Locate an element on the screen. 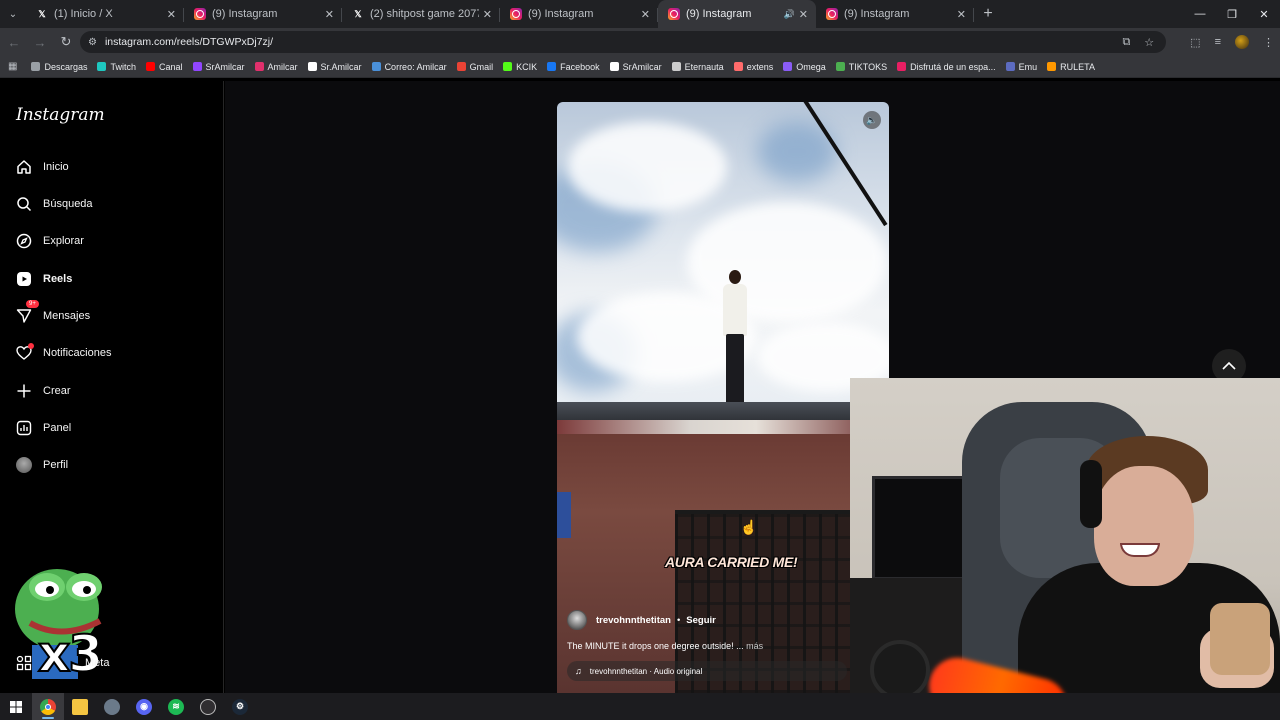  nav-item-meta: Meta is located at coordinates (62, 663).